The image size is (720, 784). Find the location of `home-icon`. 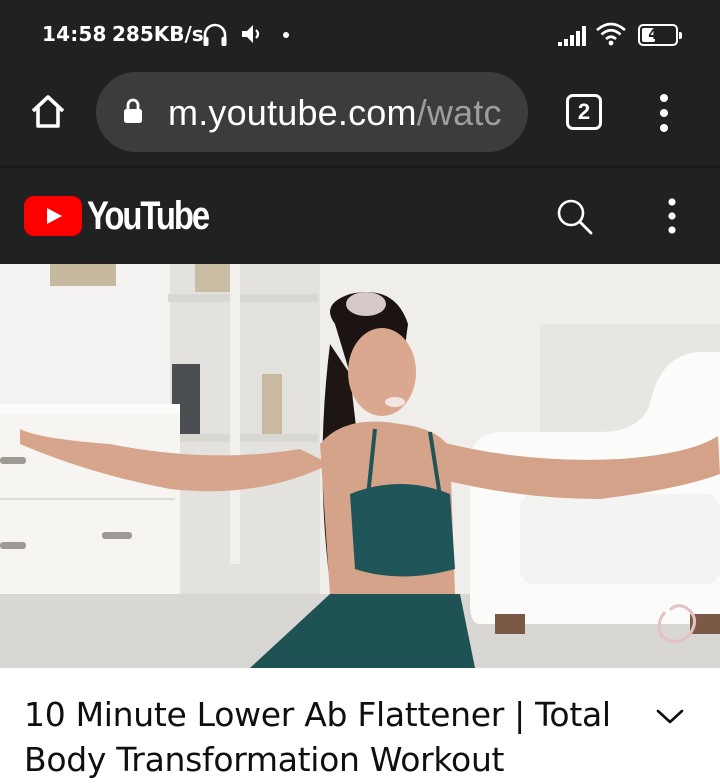

home-icon is located at coordinates (48, 112).